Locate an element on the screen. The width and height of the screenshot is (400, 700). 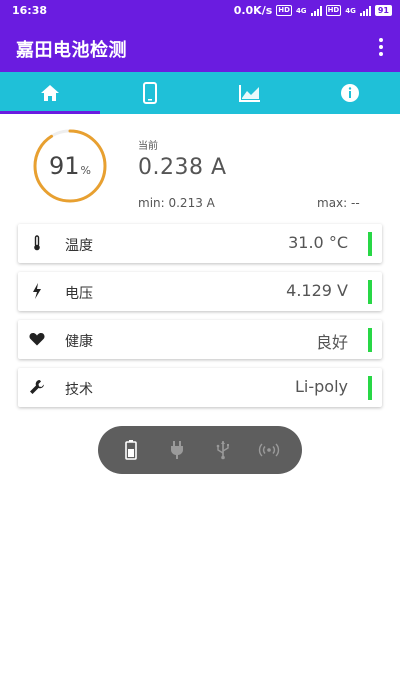
card-technology: 技术 Li-poly is located at coordinates (200, 387).